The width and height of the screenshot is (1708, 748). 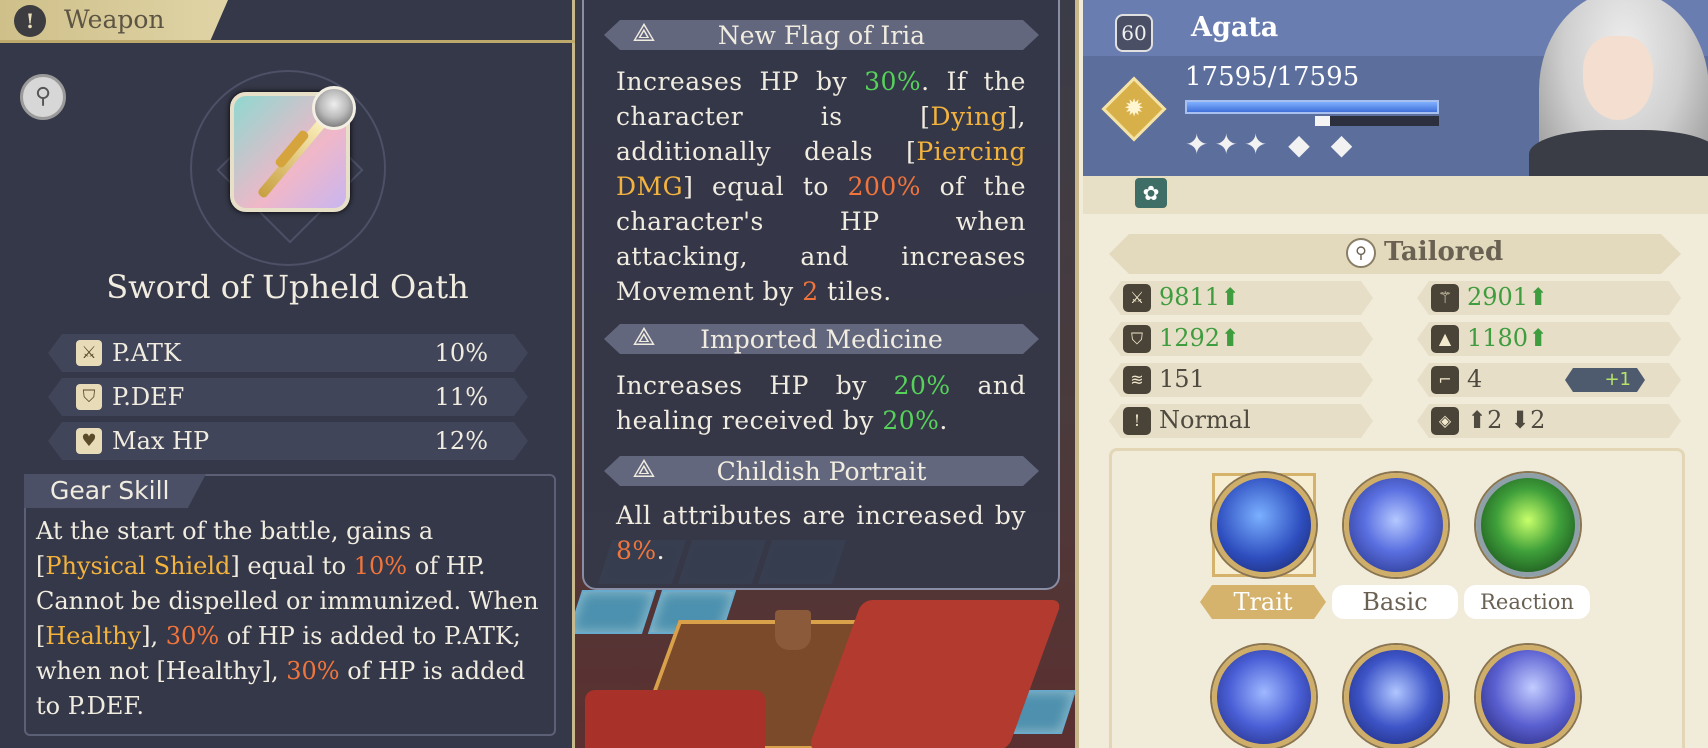 I want to click on relic-description: All attributes are increased by 8%., so click(x=821, y=533).